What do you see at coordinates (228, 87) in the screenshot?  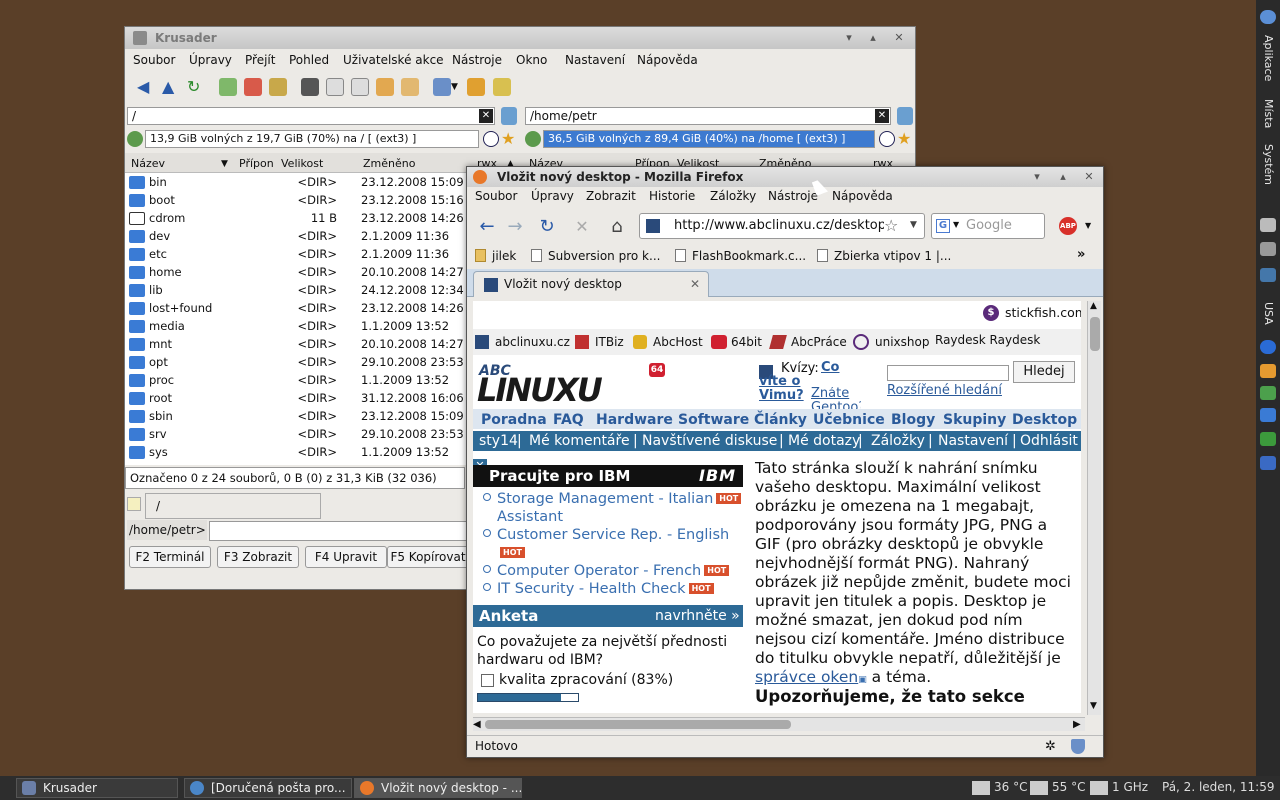 I see `select-icon` at bounding box center [228, 87].